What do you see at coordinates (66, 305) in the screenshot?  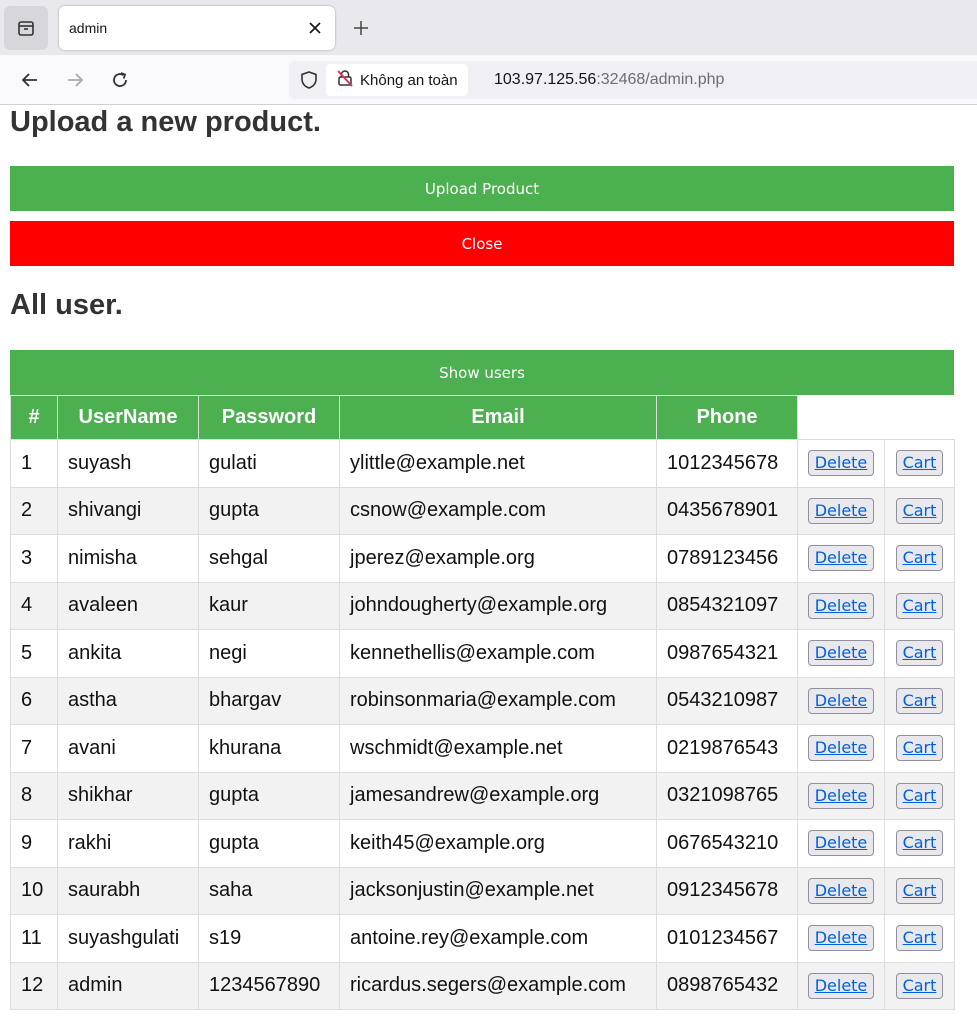 I see `users-heading: All user.` at bounding box center [66, 305].